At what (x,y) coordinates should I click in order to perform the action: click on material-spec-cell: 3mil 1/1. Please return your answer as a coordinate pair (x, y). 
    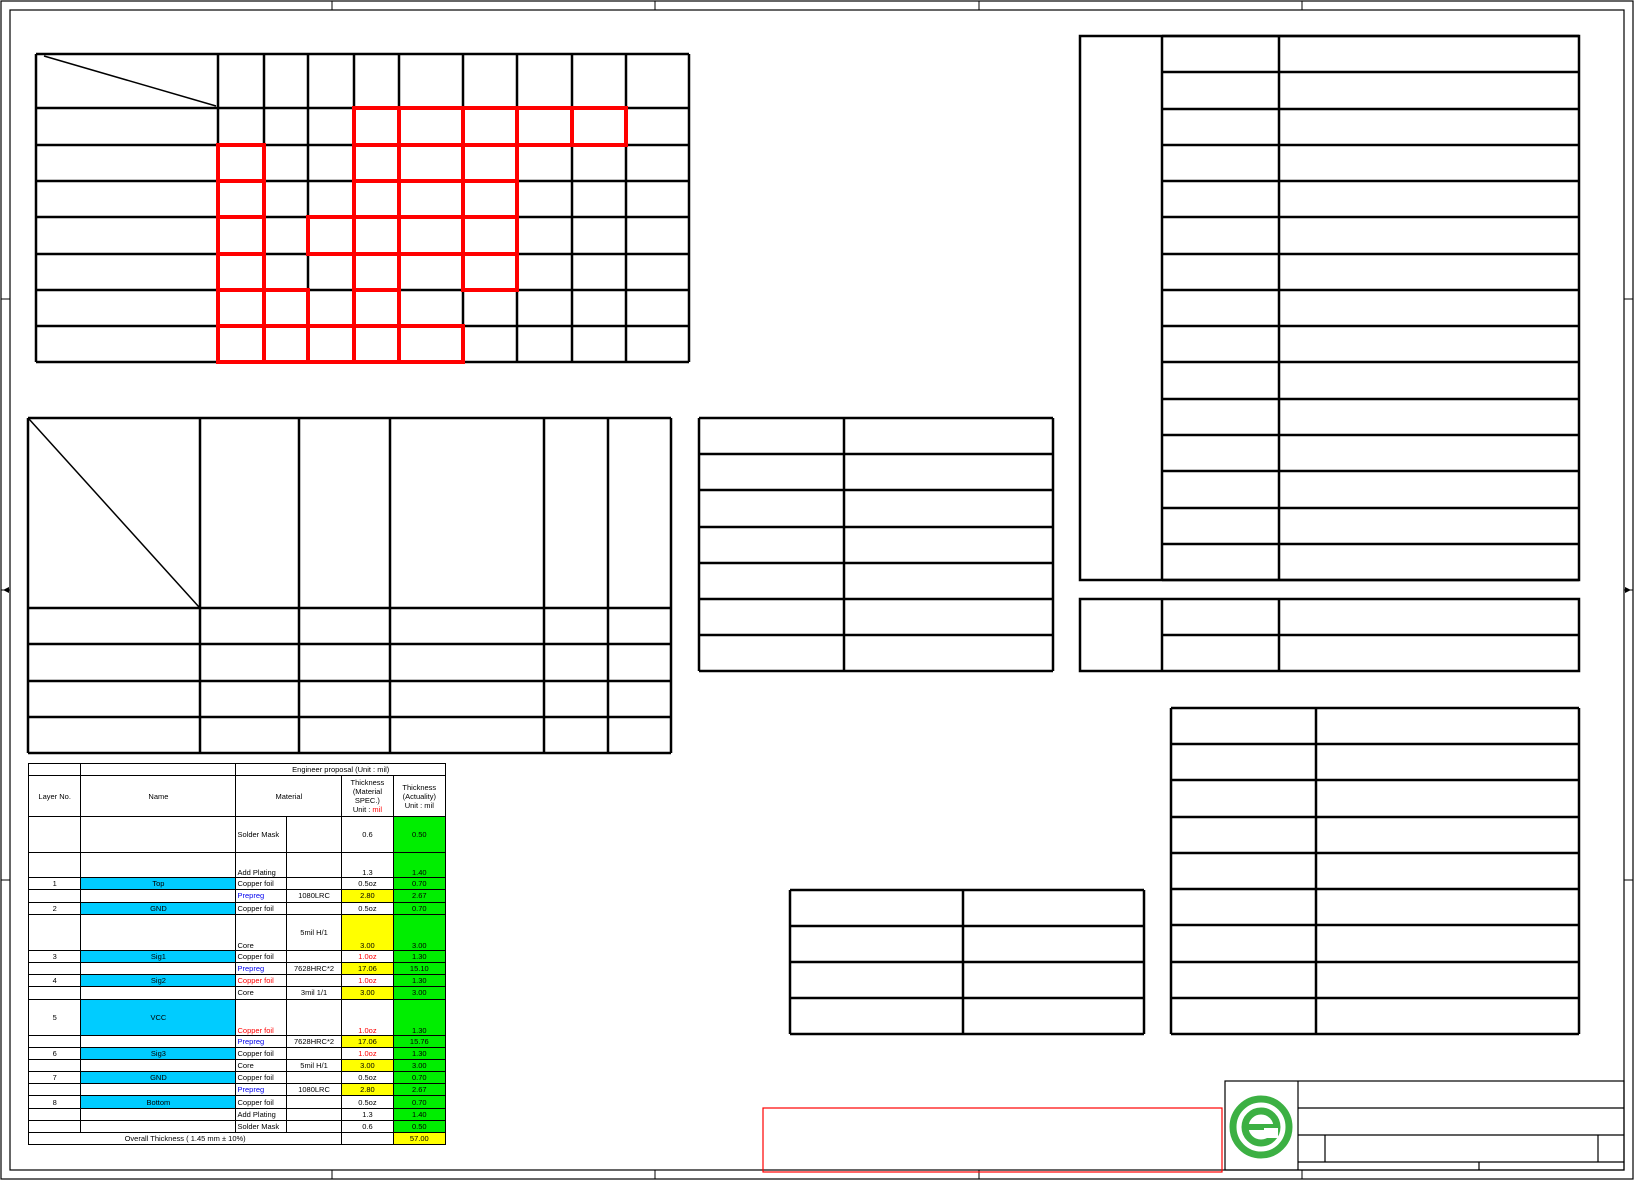
    Looking at the image, I should click on (314, 993).